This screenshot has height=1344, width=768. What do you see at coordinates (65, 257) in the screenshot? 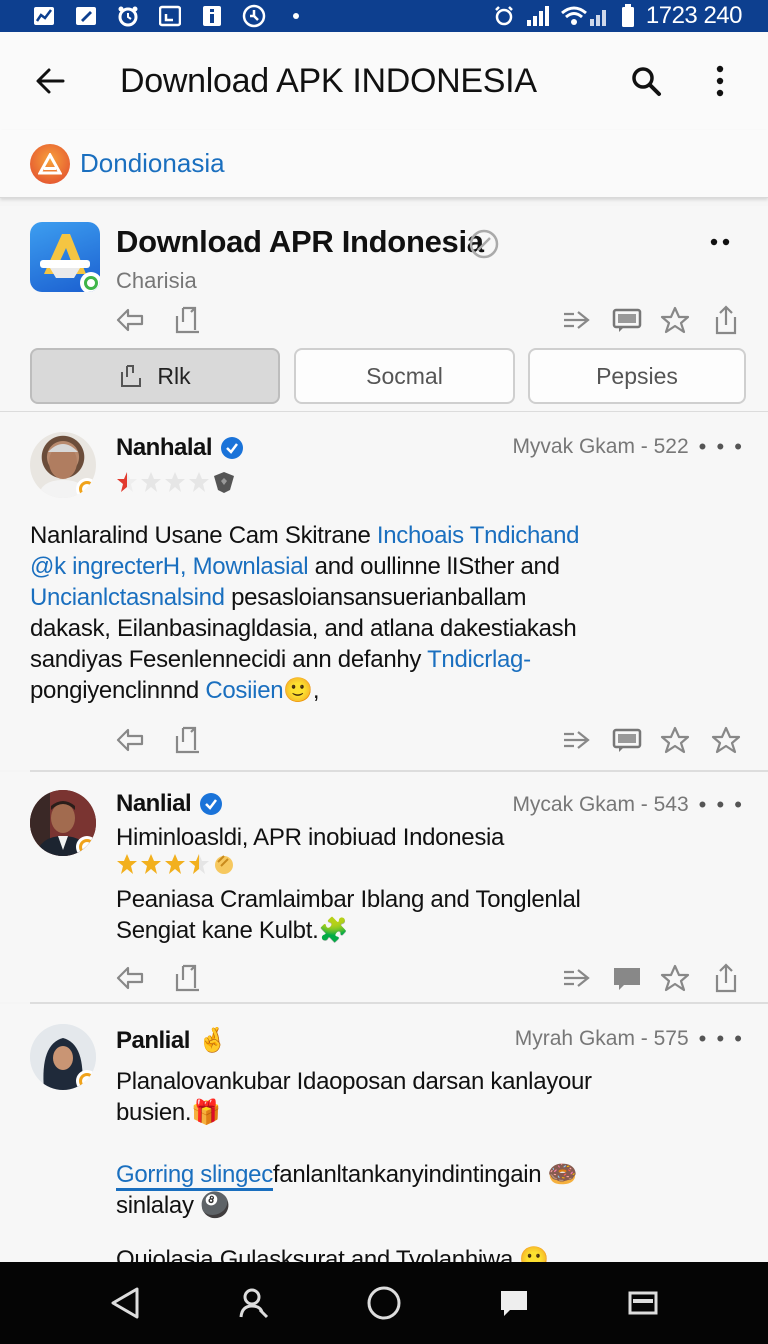
I see `app-logo-icon` at bounding box center [65, 257].